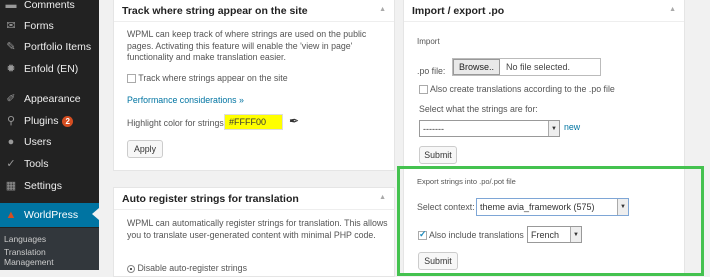  Describe the element at coordinates (471, 235) in the screenshot. I see `include-translations-row: Also include translations` at that location.